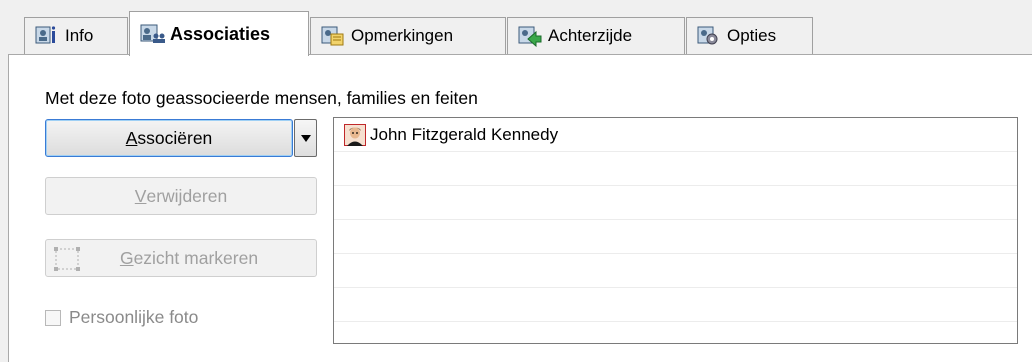 This screenshot has height=362, width=1032. Describe the element at coordinates (131, 137) in the screenshot. I see `associate-button-accel: A` at that location.